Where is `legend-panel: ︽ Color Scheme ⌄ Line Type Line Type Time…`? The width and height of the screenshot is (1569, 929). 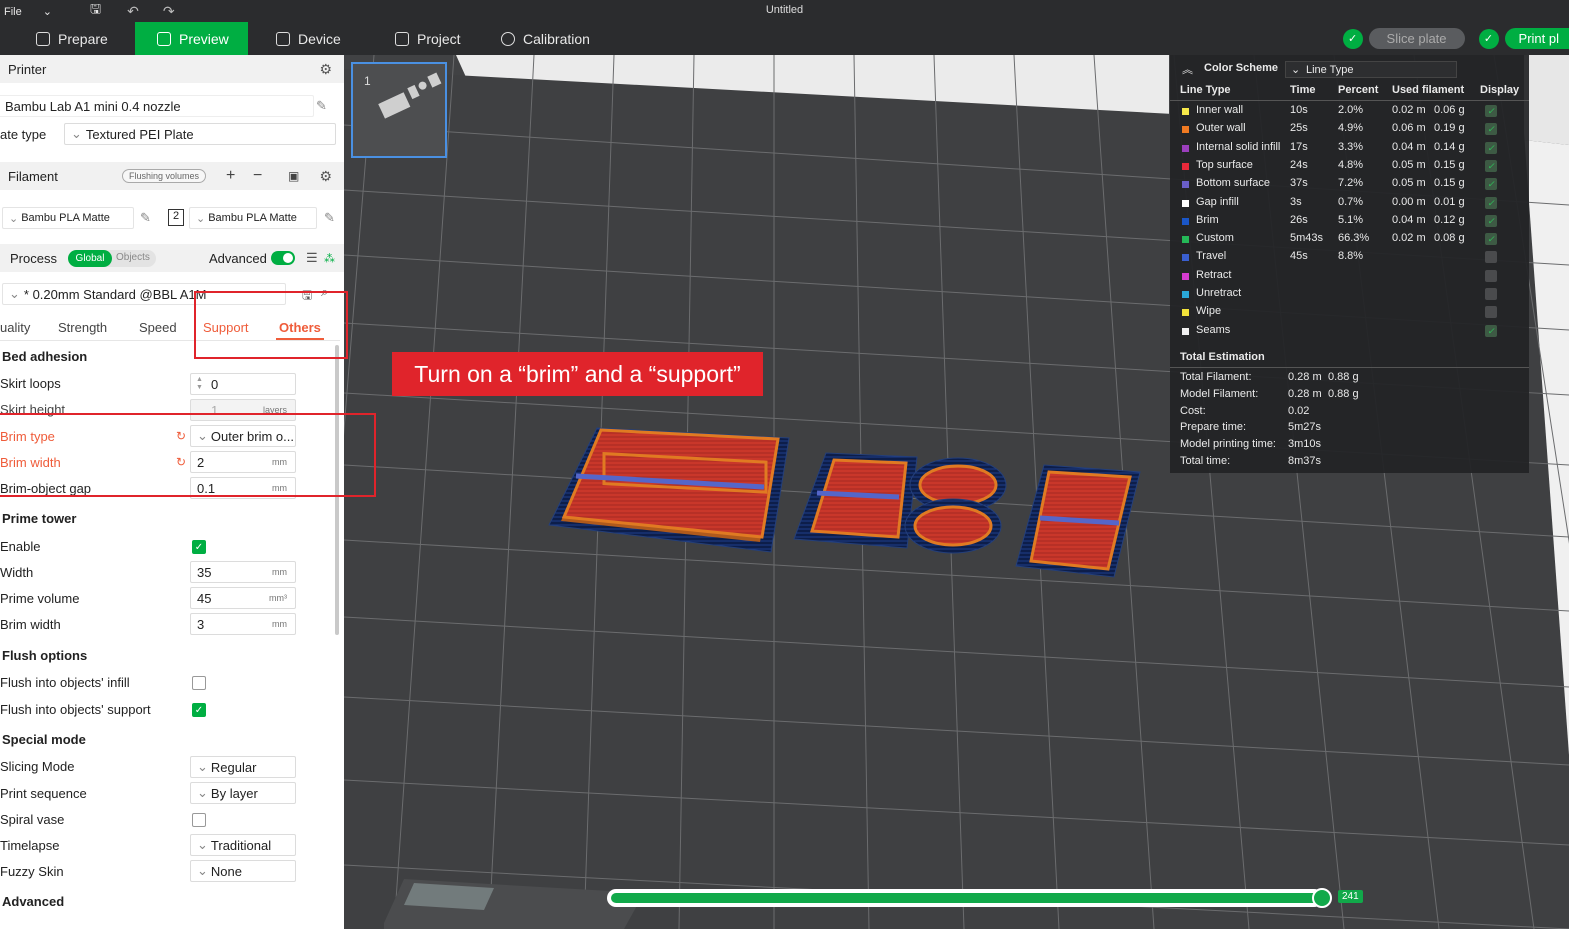 legend-panel: ︽ Color Scheme ⌄ Line Type Line Type Time… is located at coordinates (1349, 264).